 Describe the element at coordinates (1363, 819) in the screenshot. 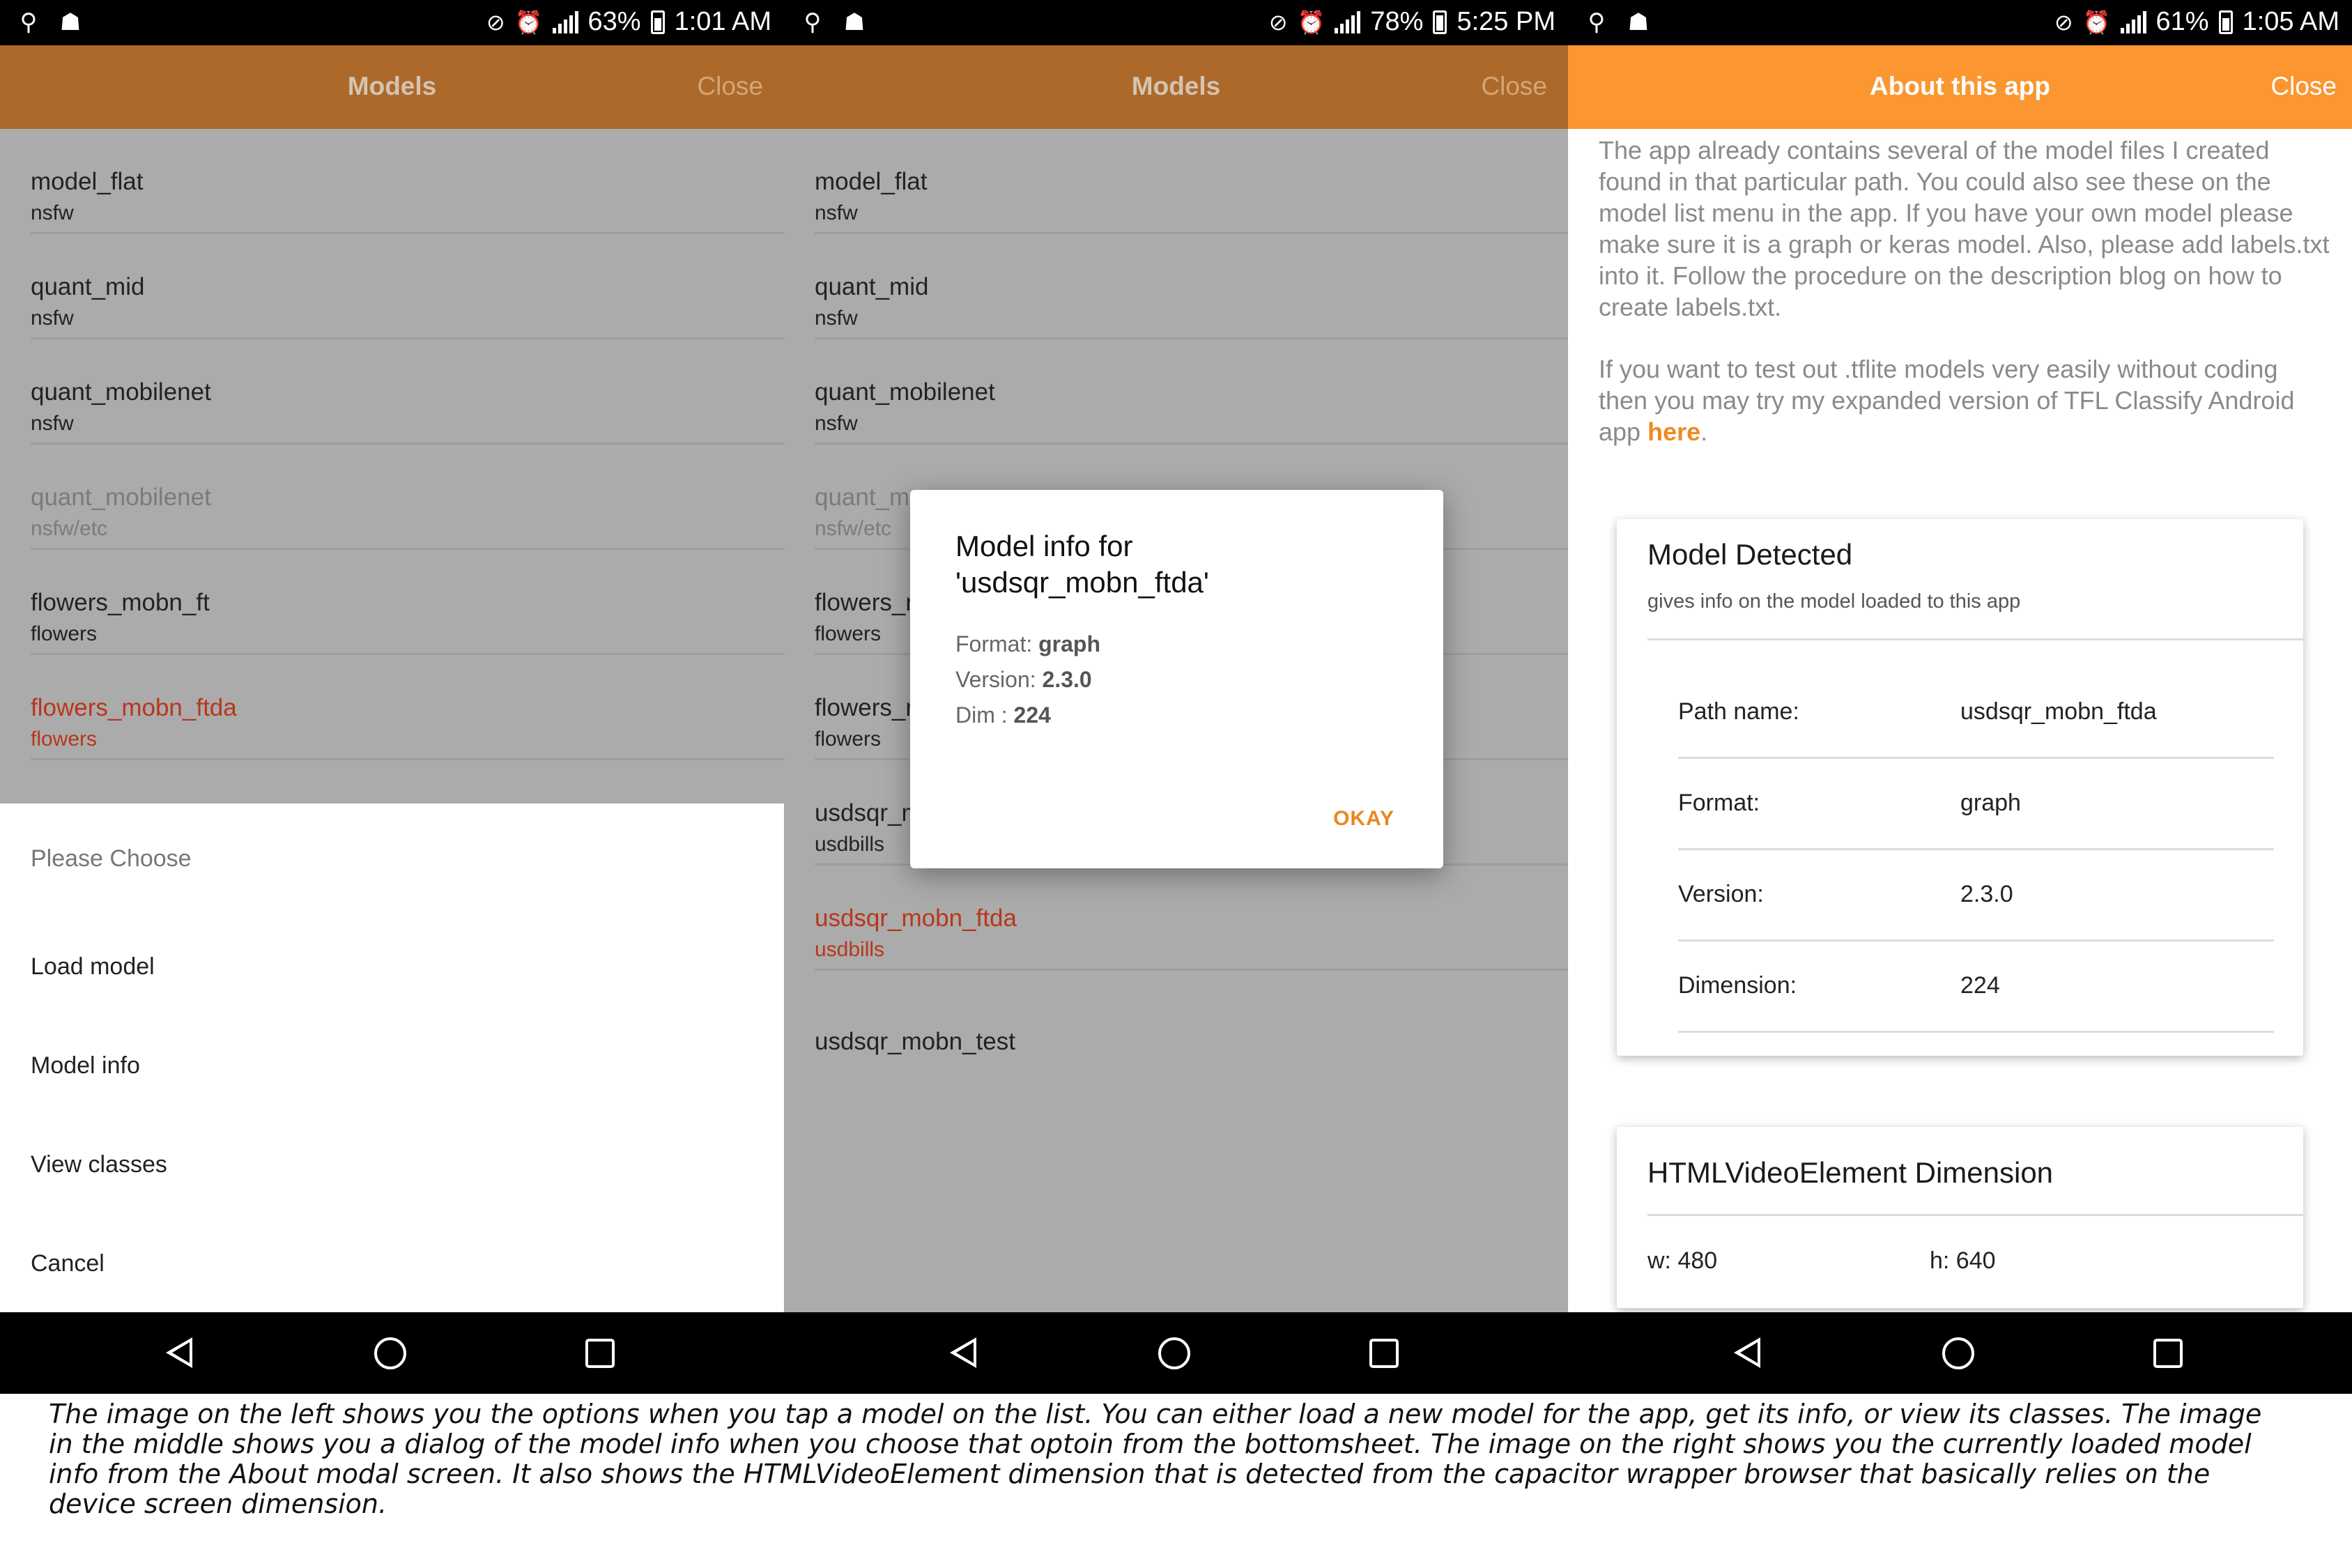

I see `okay-button: OKAY` at that location.